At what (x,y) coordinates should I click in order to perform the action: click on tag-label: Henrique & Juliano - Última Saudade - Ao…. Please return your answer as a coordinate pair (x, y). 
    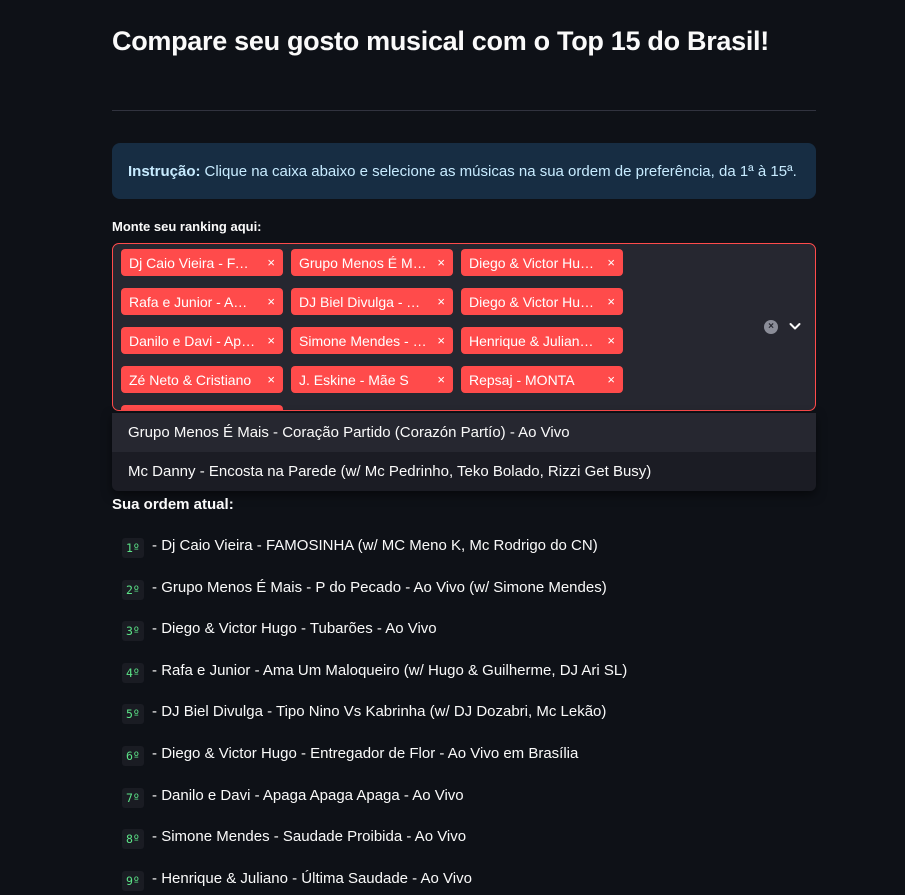
    Looking at the image, I should click on (533, 340).